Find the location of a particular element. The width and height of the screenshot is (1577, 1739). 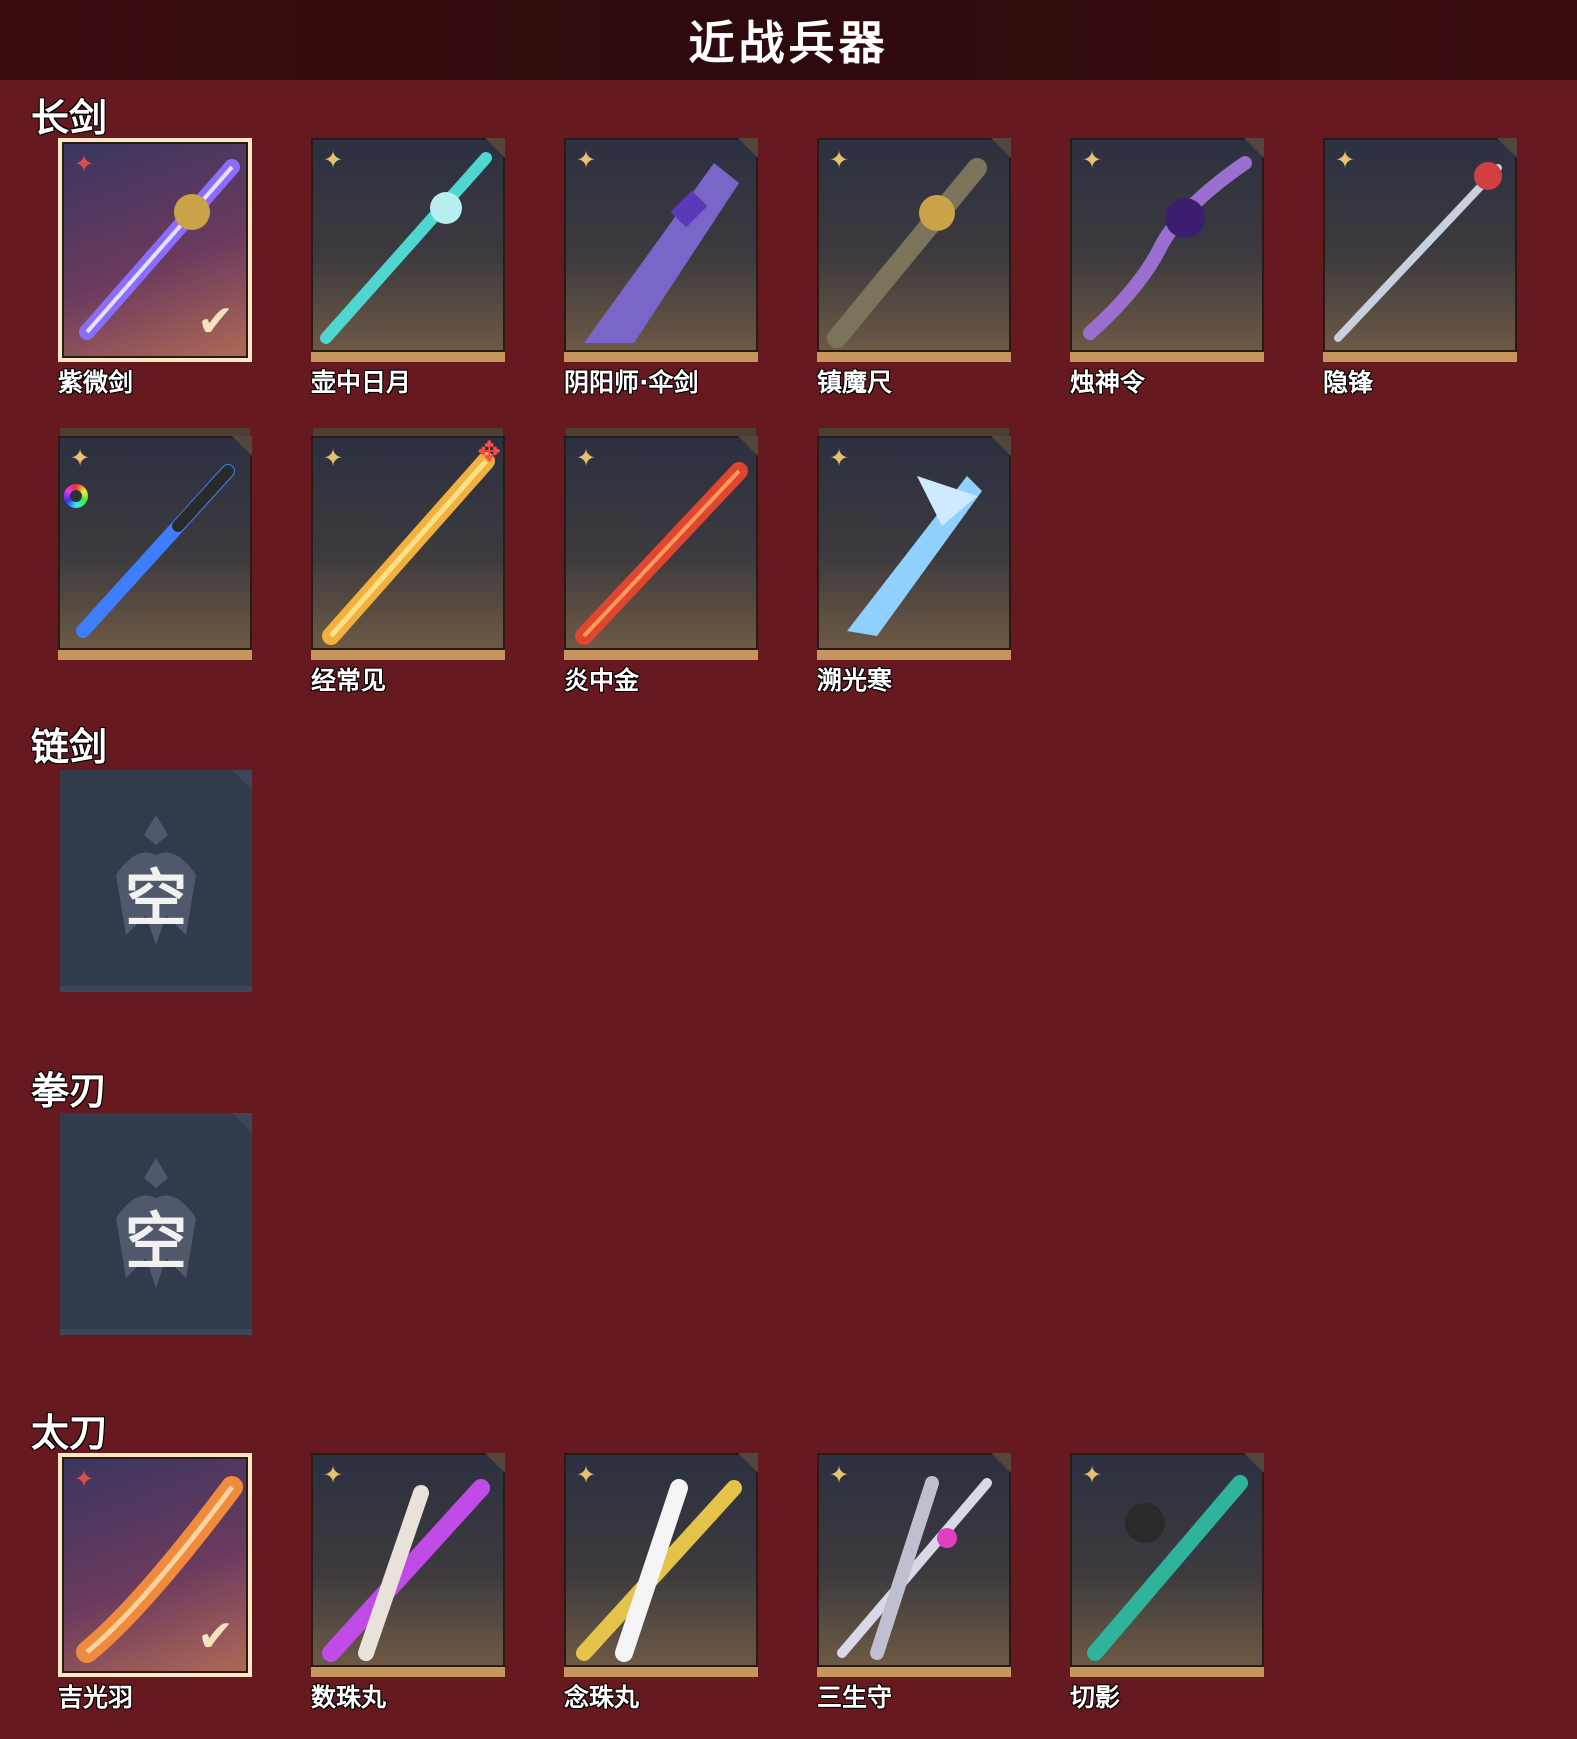

weapon-name: 切影 is located at coordinates (1095, 1697).